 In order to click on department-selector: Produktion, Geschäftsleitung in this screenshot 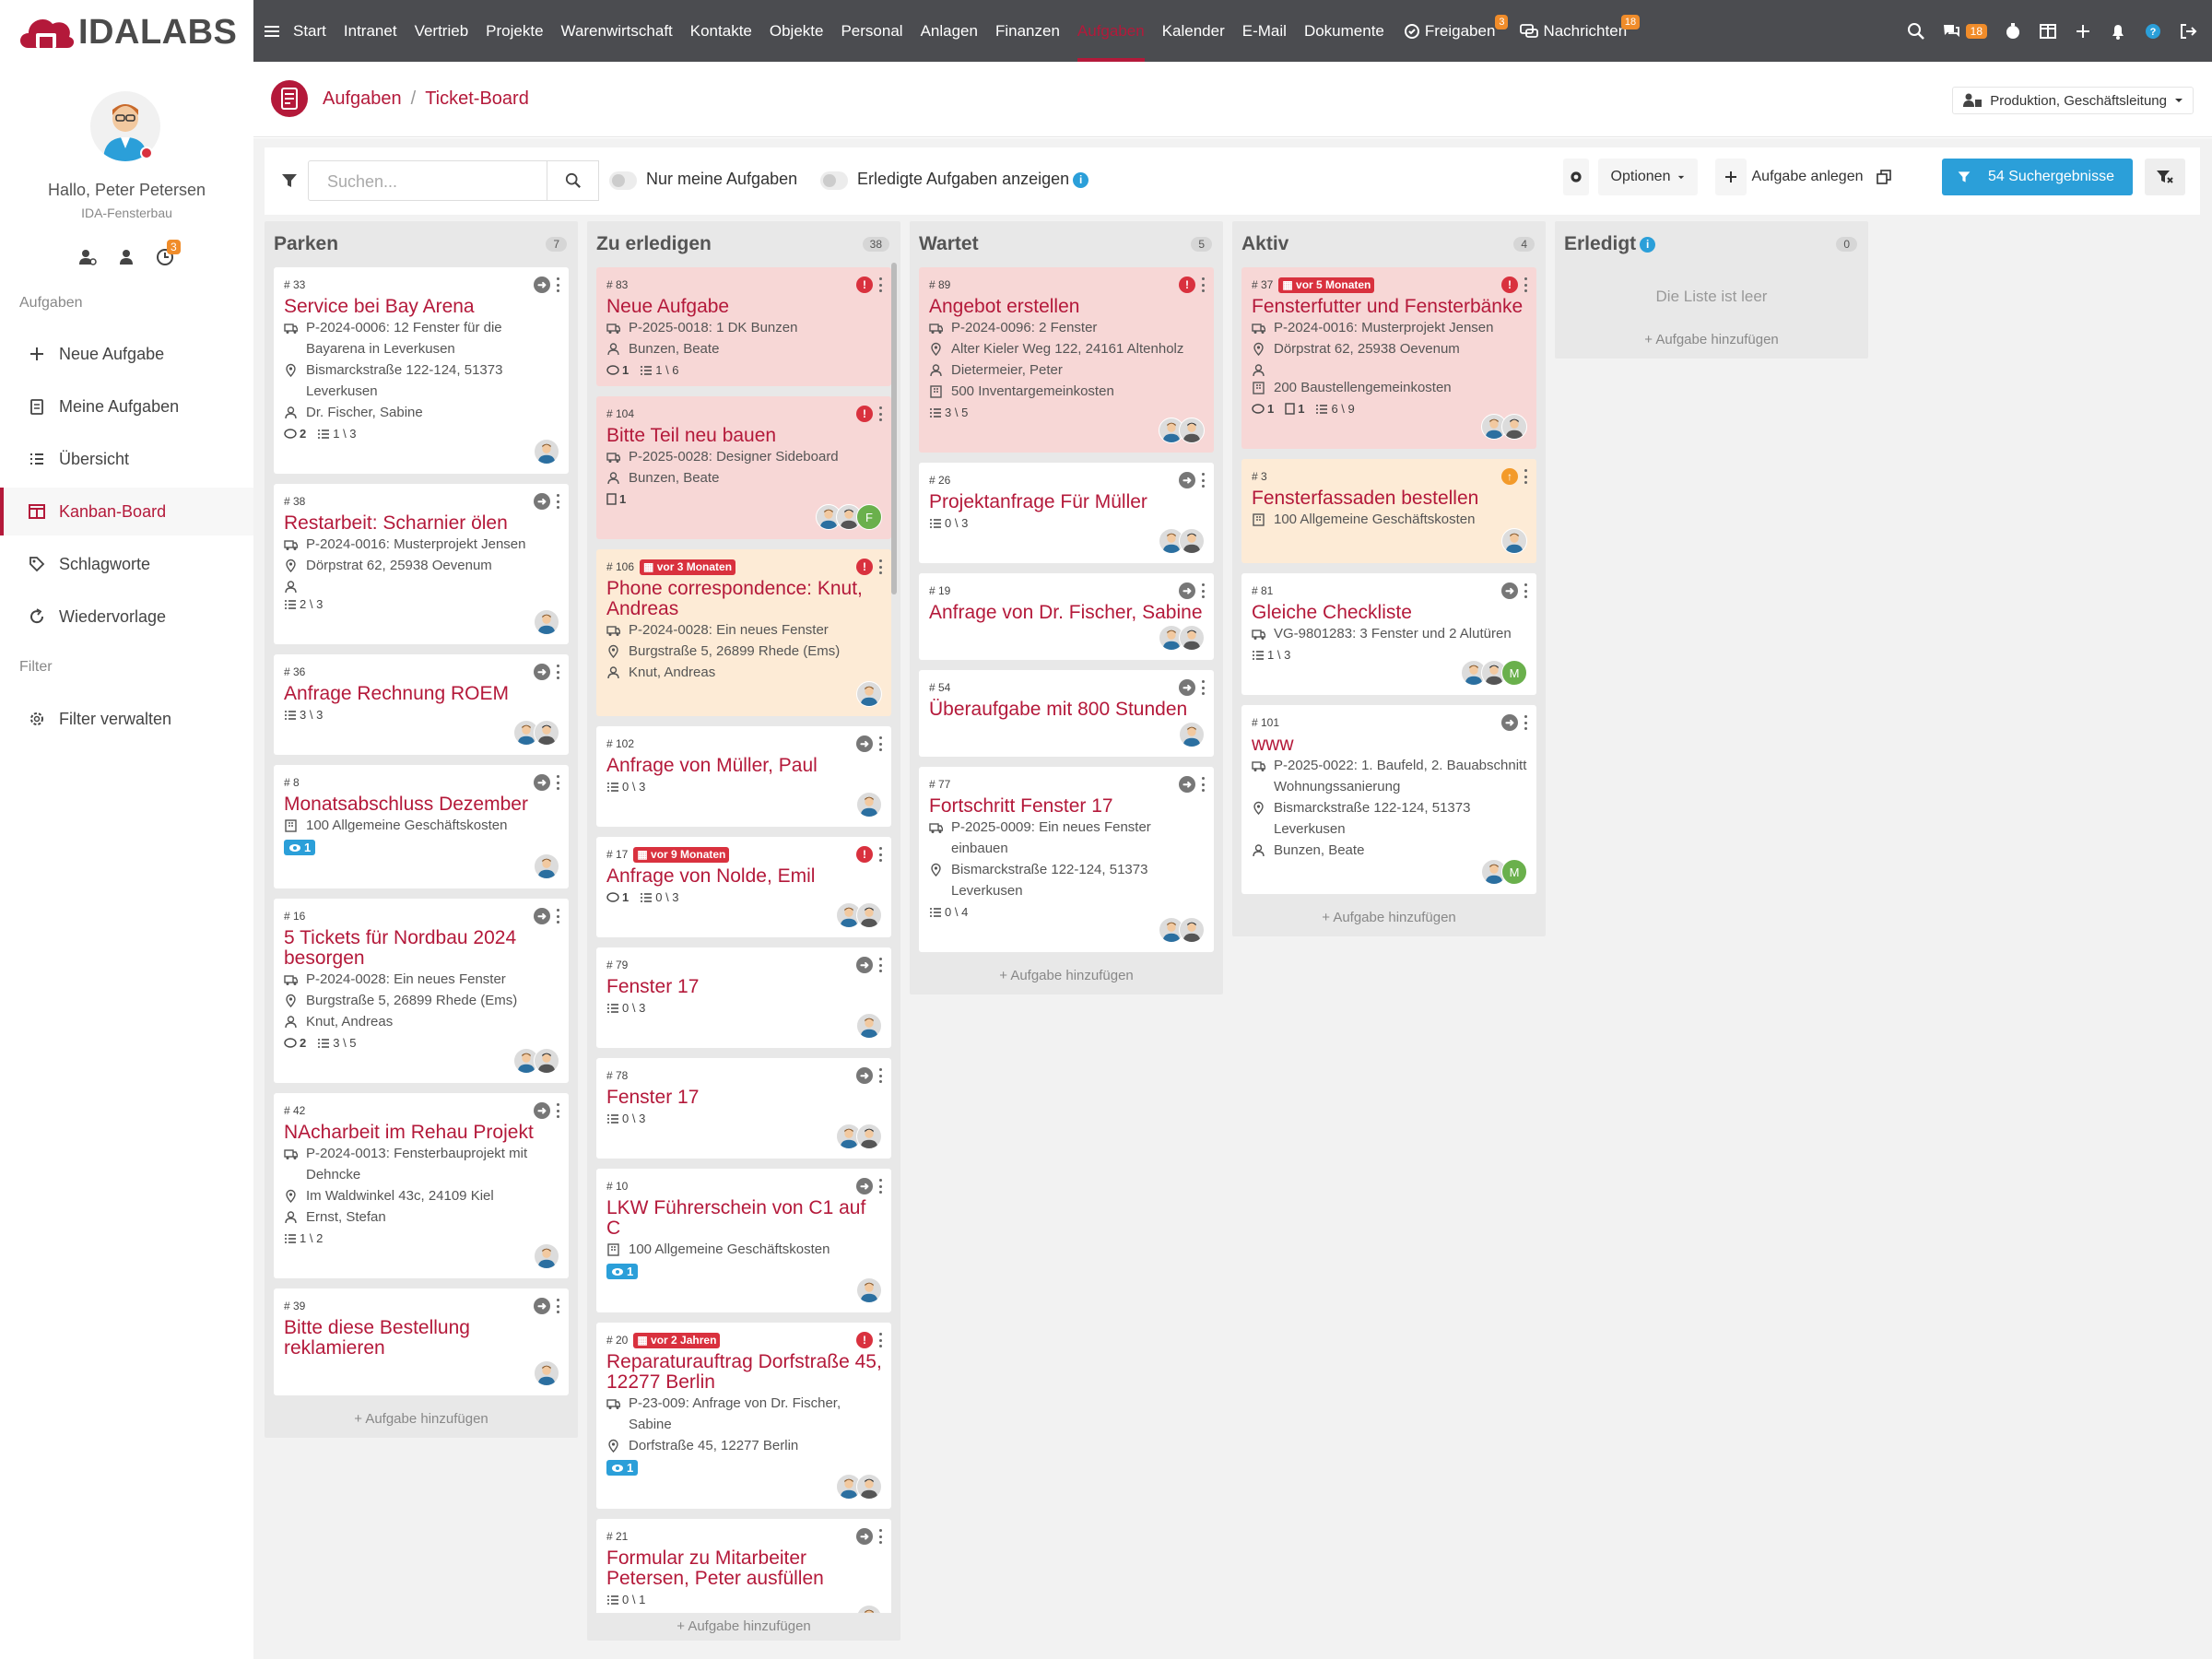, I will do `click(2073, 100)`.